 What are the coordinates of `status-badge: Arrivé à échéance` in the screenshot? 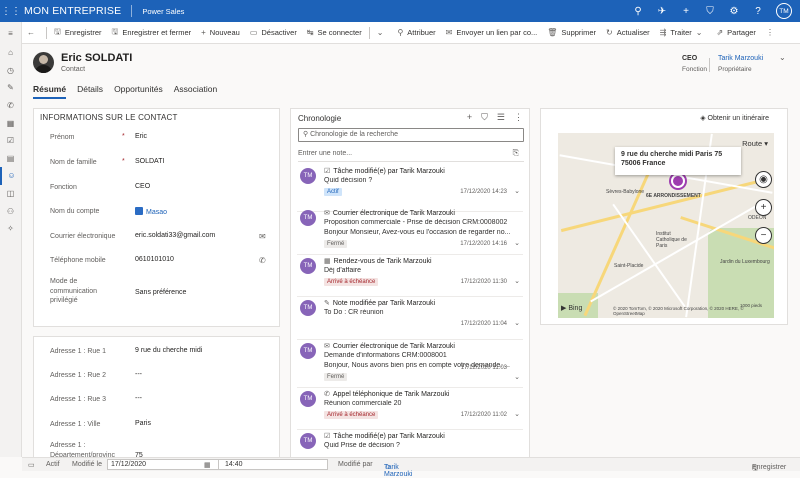 It's located at (351, 282).